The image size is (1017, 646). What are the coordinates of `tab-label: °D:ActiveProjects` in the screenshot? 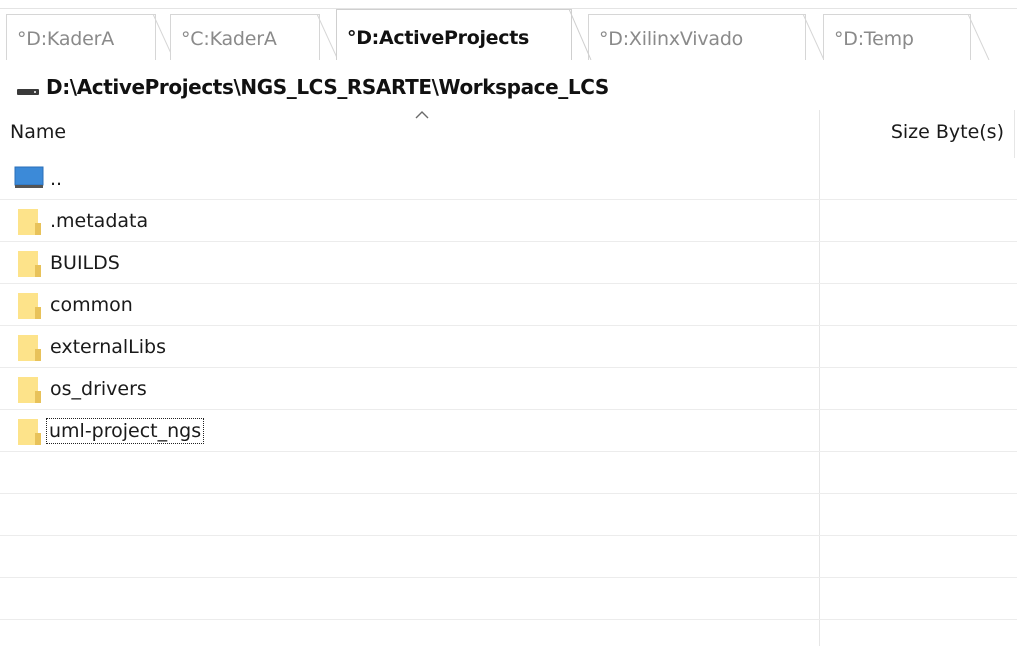 It's located at (438, 38).